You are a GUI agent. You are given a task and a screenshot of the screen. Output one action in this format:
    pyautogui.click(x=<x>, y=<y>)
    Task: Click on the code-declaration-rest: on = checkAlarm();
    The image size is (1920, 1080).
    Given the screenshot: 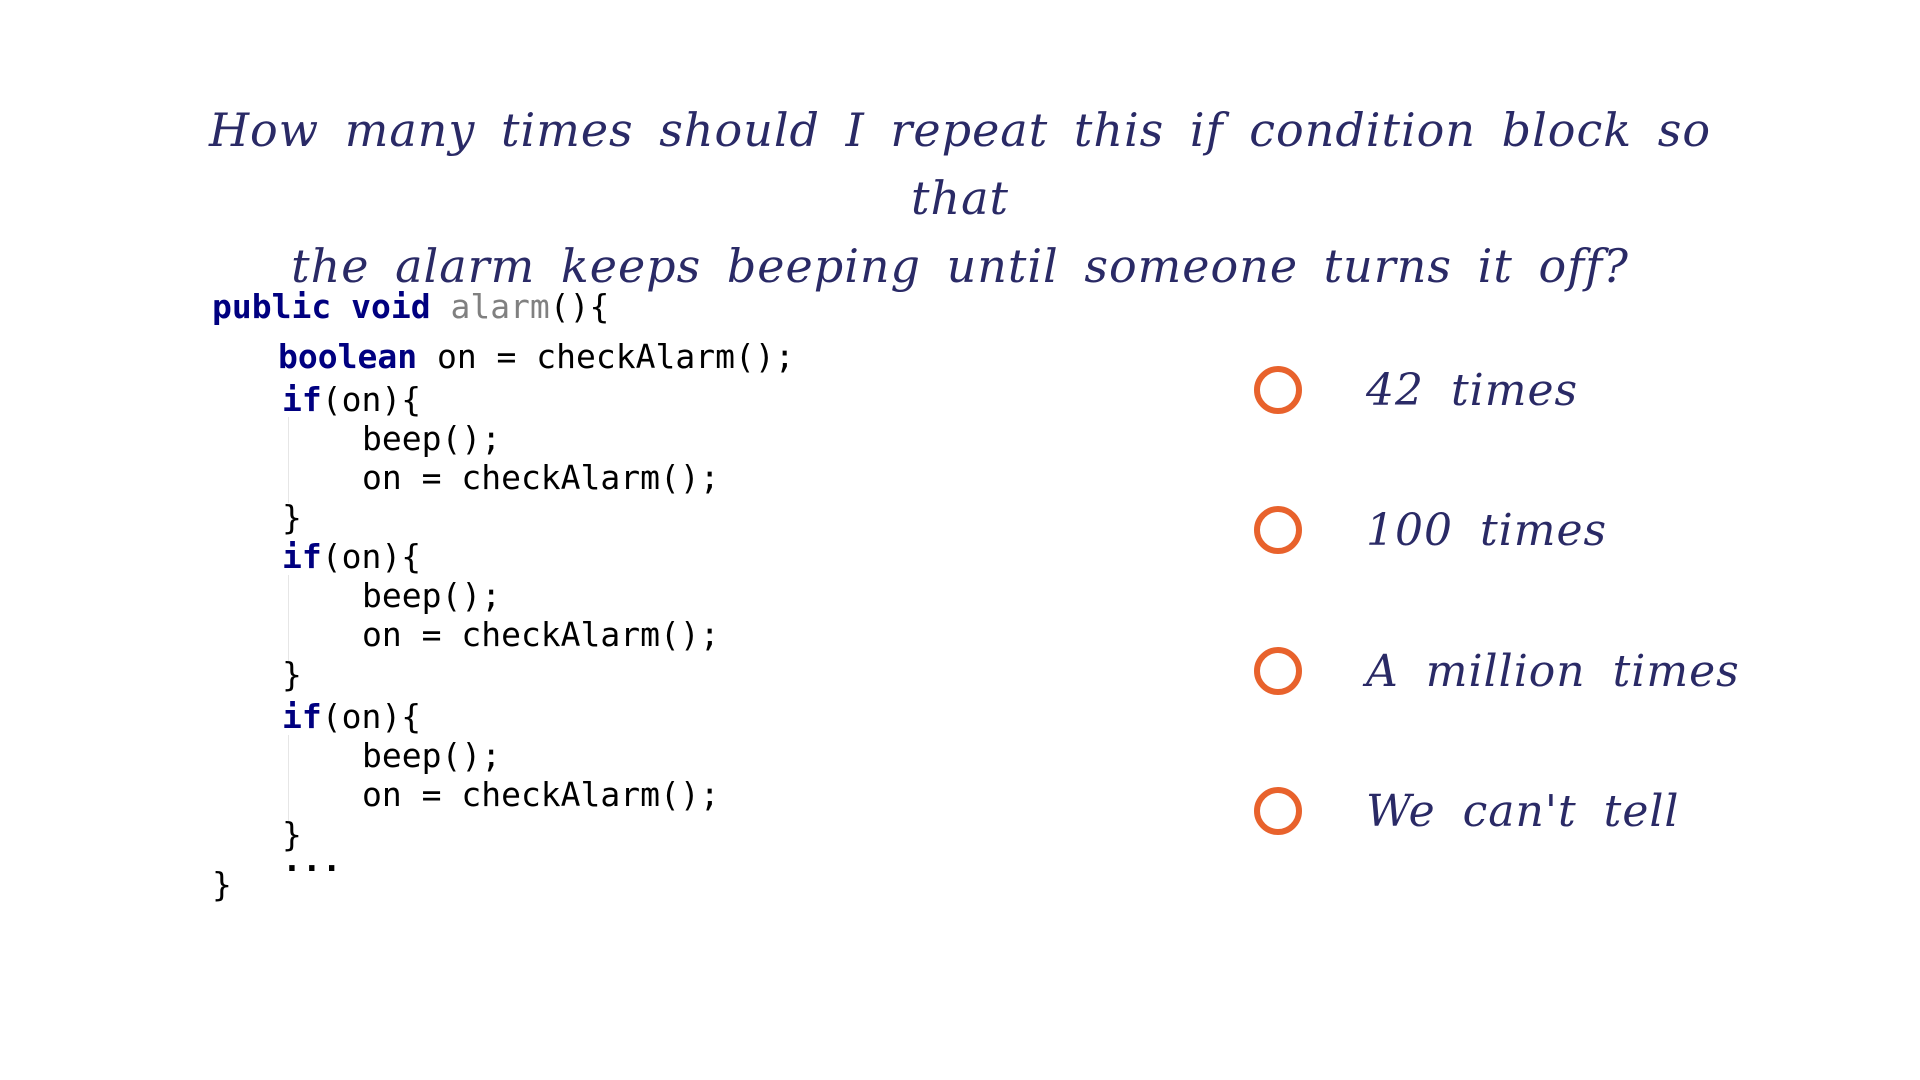 What is the action you would take?
    pyautogui.click(x=606, y=356)
    